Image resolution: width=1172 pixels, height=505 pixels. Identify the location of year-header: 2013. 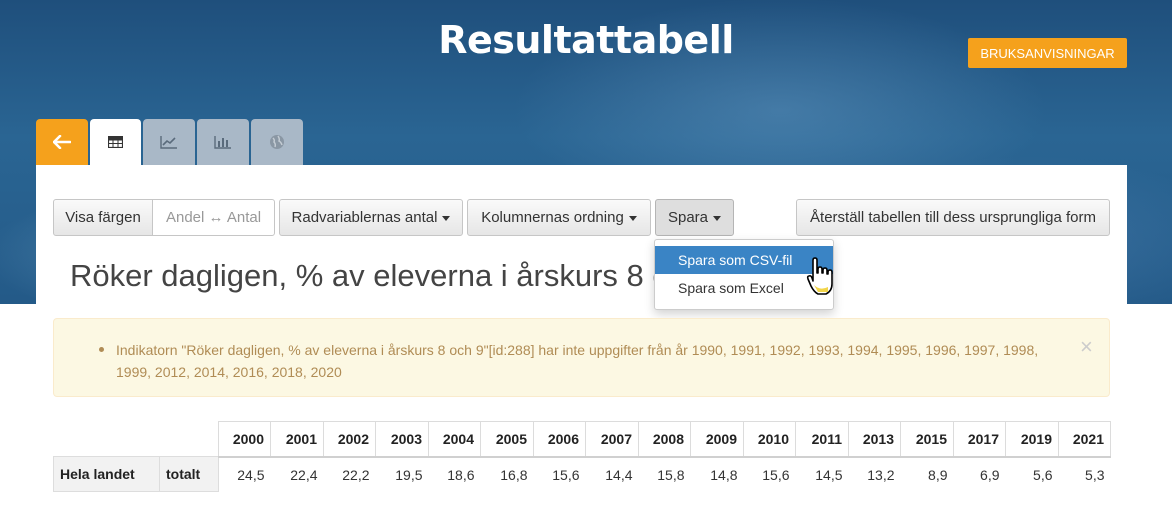
(874, 439).